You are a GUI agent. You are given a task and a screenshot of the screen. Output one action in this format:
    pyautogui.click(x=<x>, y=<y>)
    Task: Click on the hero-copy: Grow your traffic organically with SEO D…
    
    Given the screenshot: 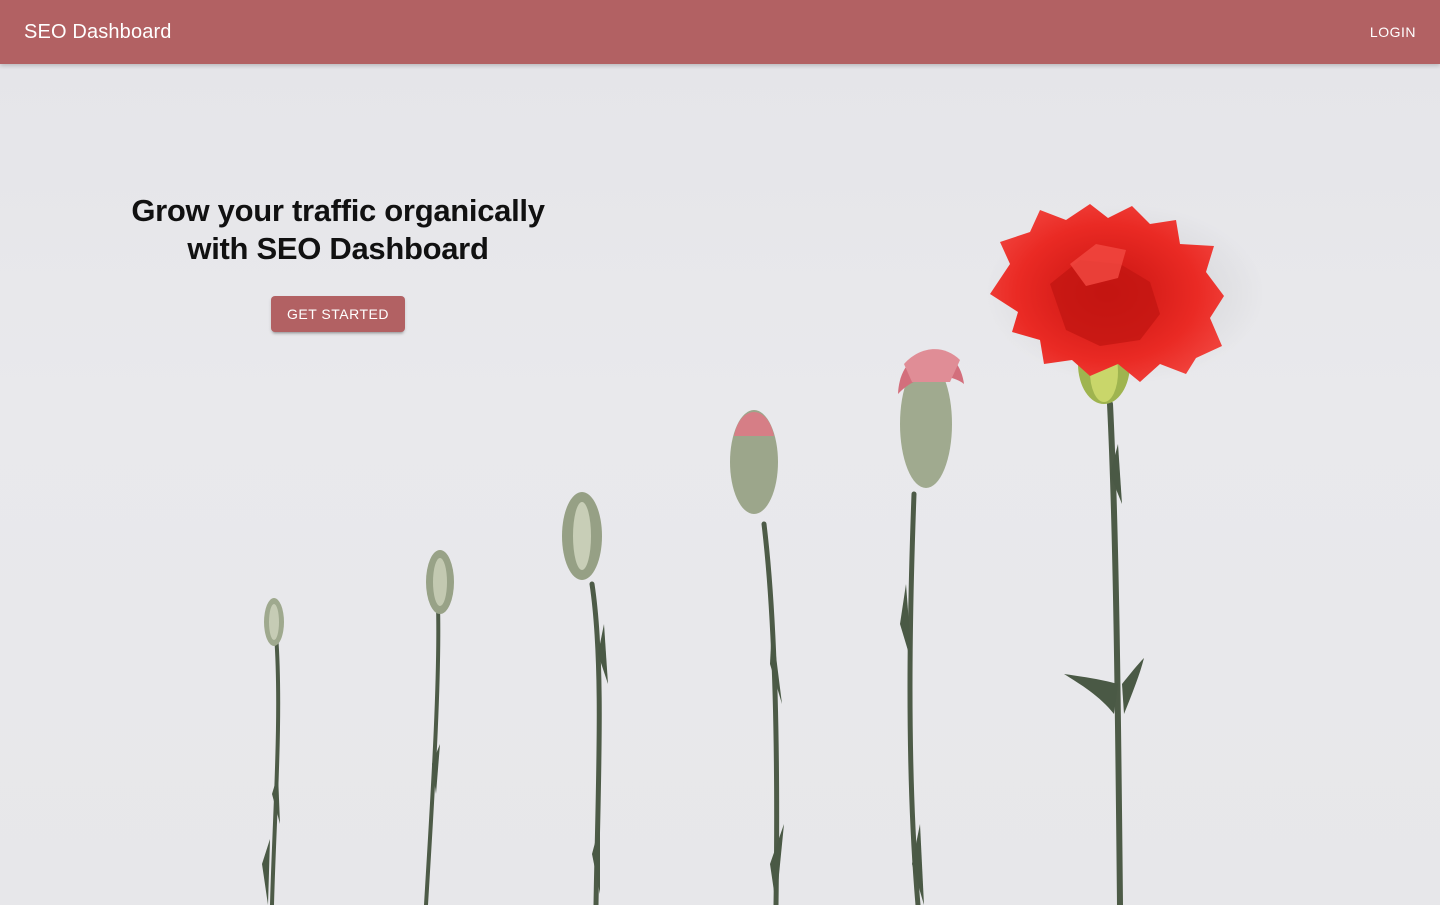 What is the action you would take?
    pyautogui.click(x=338, y=262)
    